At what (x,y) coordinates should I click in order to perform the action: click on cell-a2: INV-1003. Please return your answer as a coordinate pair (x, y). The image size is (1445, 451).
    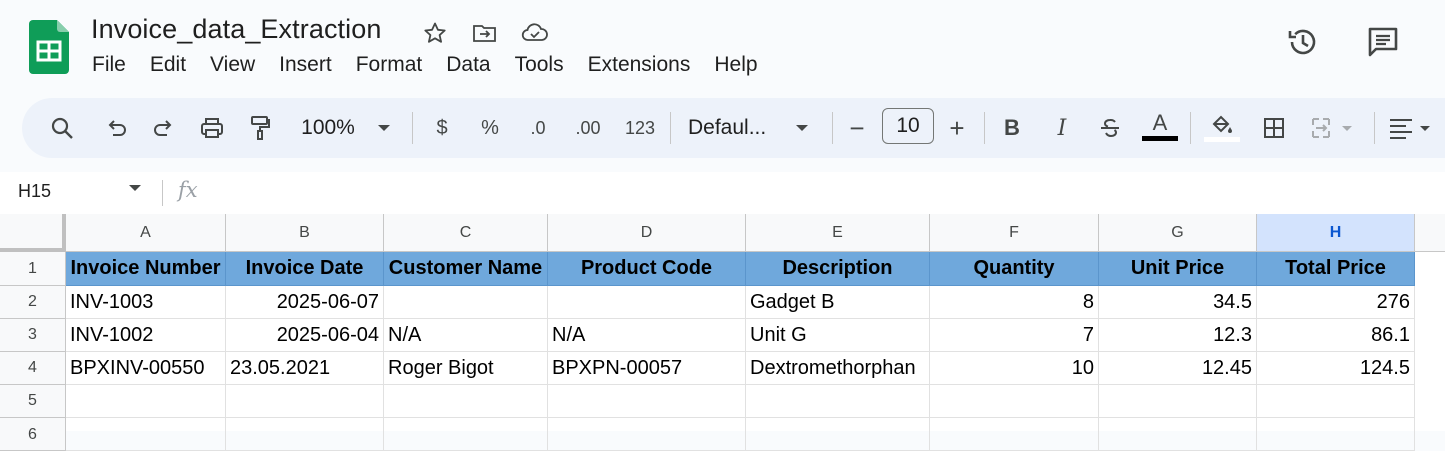
    Looking at the image, I should click on (146, 302).